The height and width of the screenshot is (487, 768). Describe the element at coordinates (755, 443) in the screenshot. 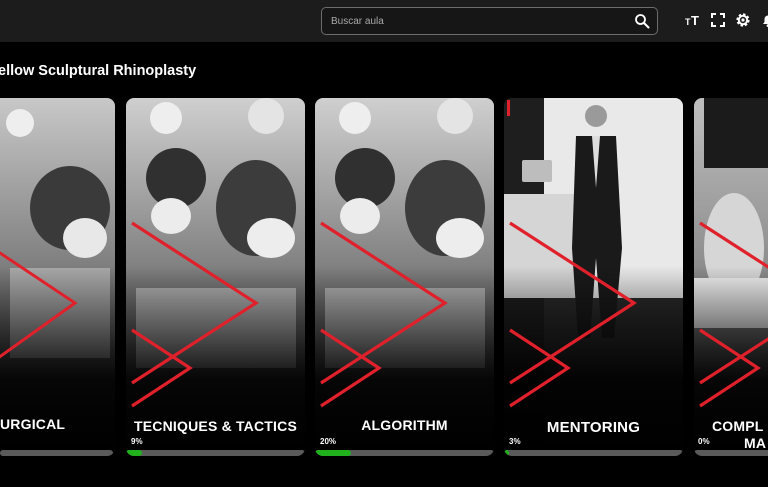

I see `module-title-line2: MA` at that location.